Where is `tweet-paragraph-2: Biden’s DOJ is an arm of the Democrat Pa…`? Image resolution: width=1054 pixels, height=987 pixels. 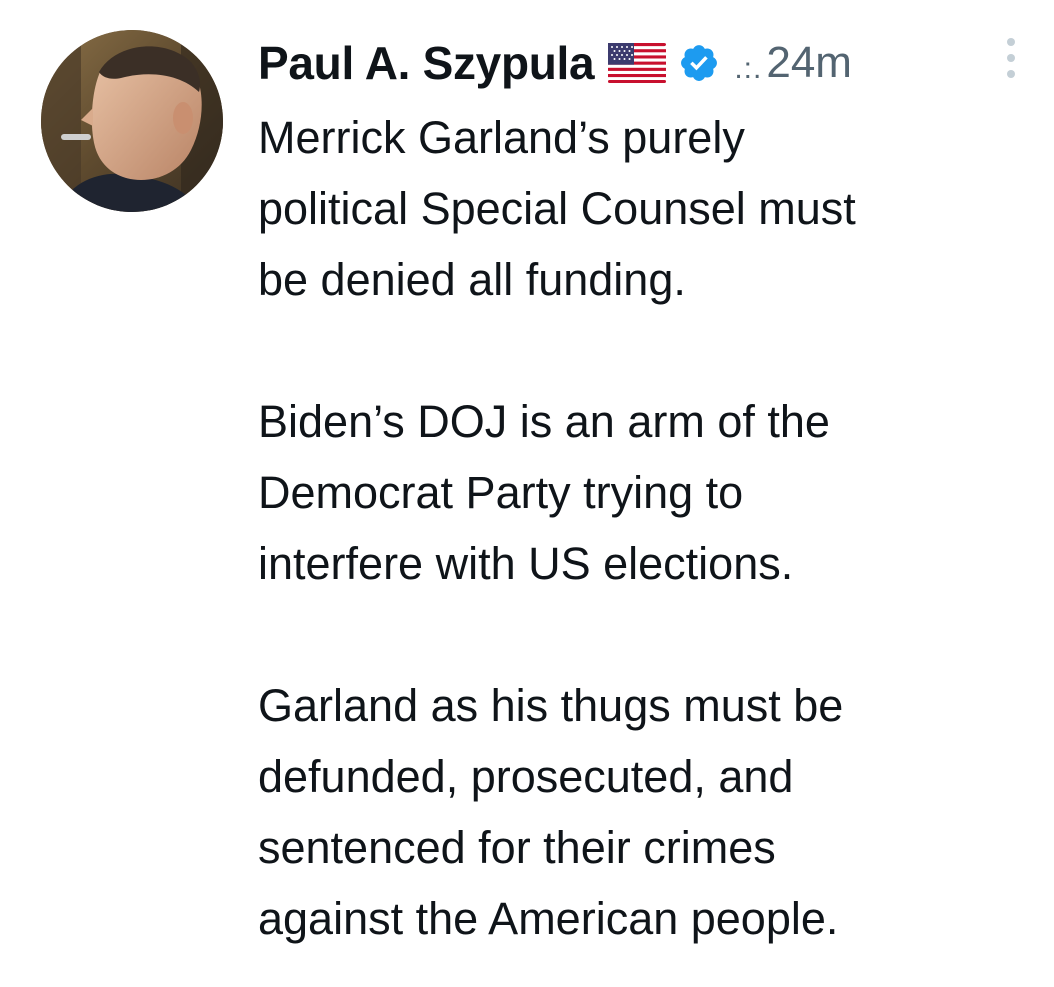 tweet-paragraph-2: Biden’s DOJ is an arm of the Democrat Pa… is located at coordinates (544, 492).